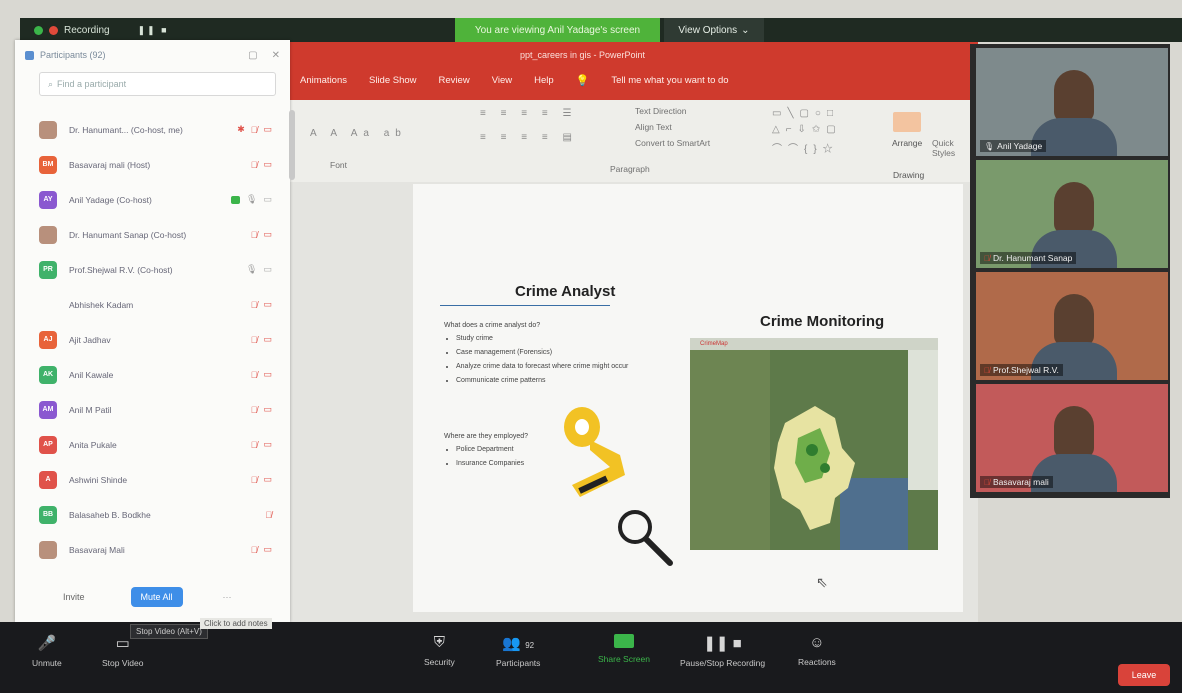 The height and width of the screenshot is (693, 1182). What do you see at coordinates (152, 199) in the screenshot?
I see `participant-row: AY Anil Yadage (Co-host) 🎙 ▭` at bounding box center [152, 199].